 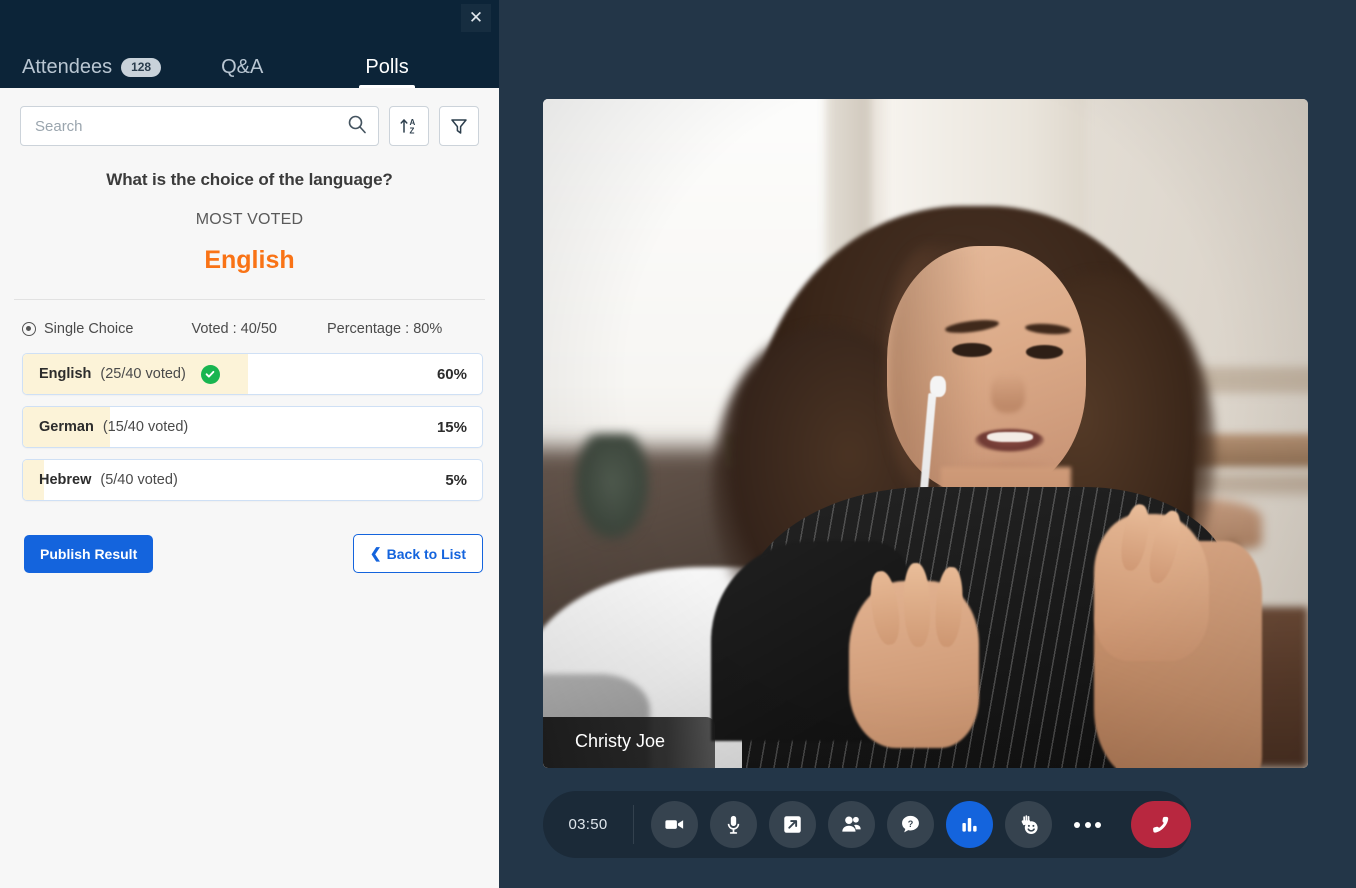 I want to click on more-options-button, so click(x=1087, y=824).